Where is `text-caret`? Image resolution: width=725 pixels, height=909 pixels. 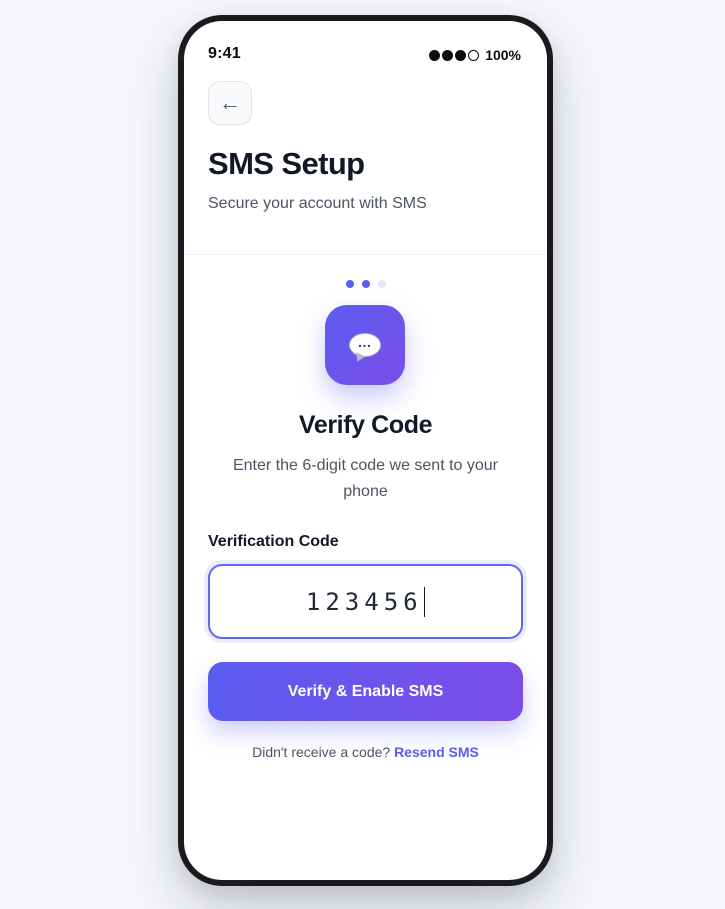
text-caret is located at coordinates (424, 601).